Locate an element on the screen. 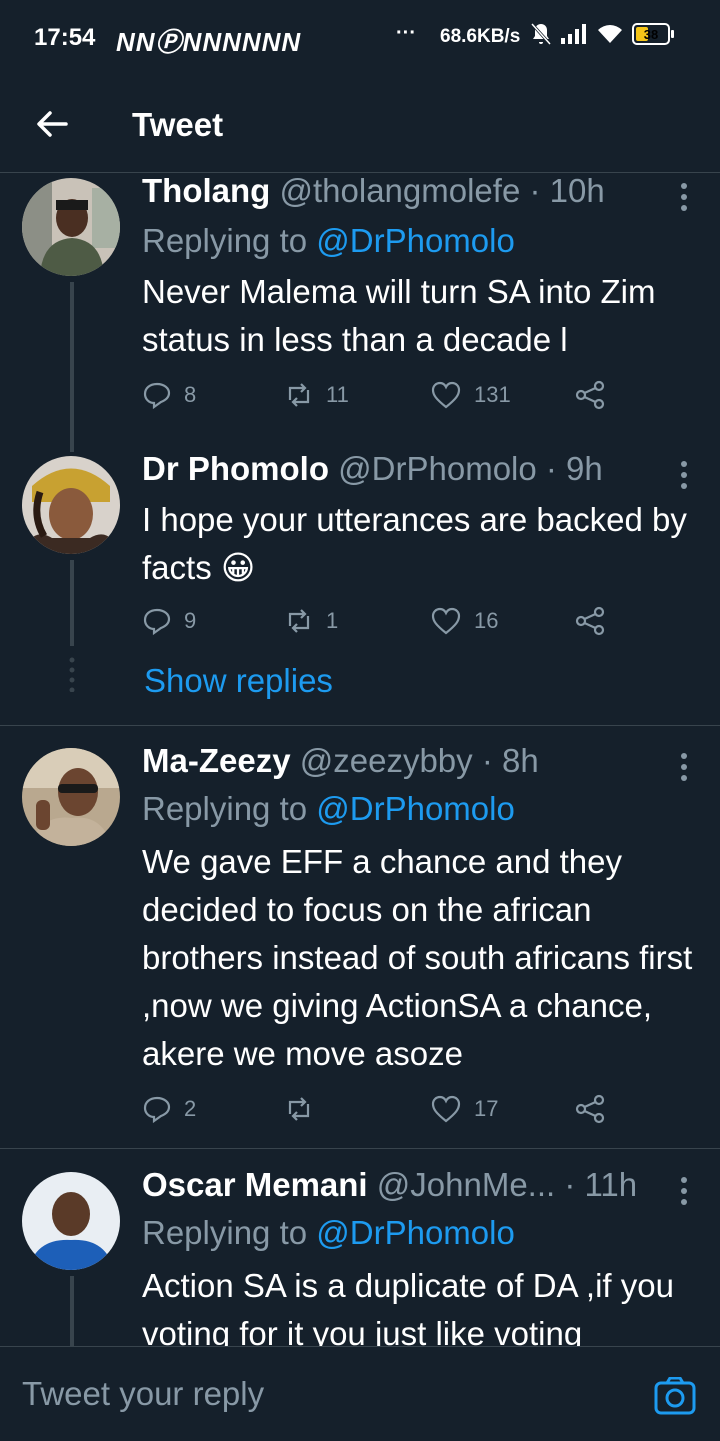 The image size is (720, 1441). battery-level: 38 is located at coordinates (651, 34).